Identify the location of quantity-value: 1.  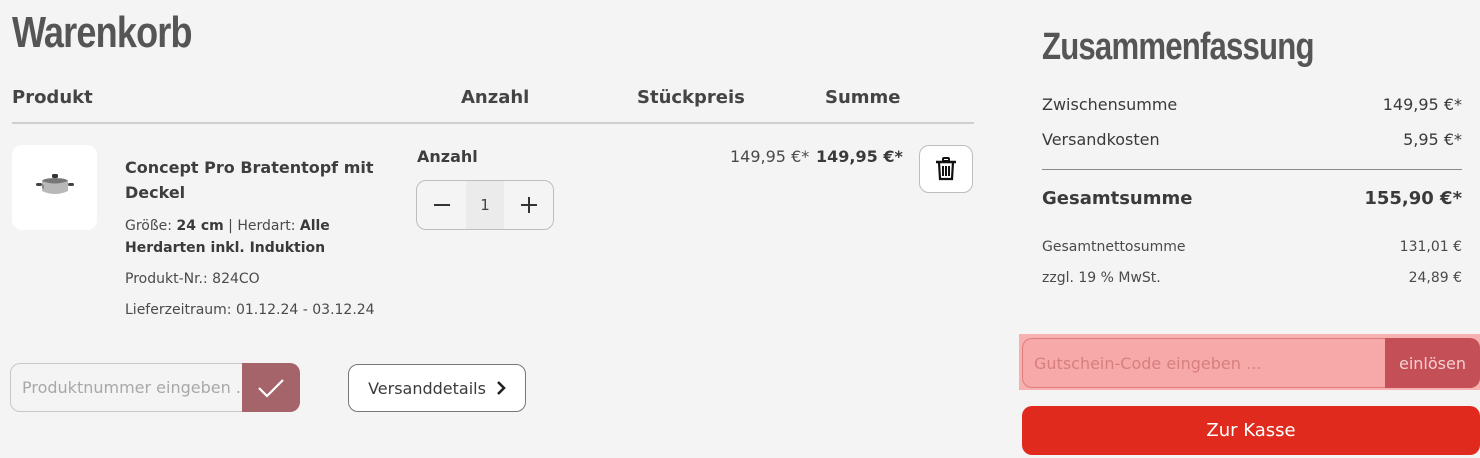
(485, 205).